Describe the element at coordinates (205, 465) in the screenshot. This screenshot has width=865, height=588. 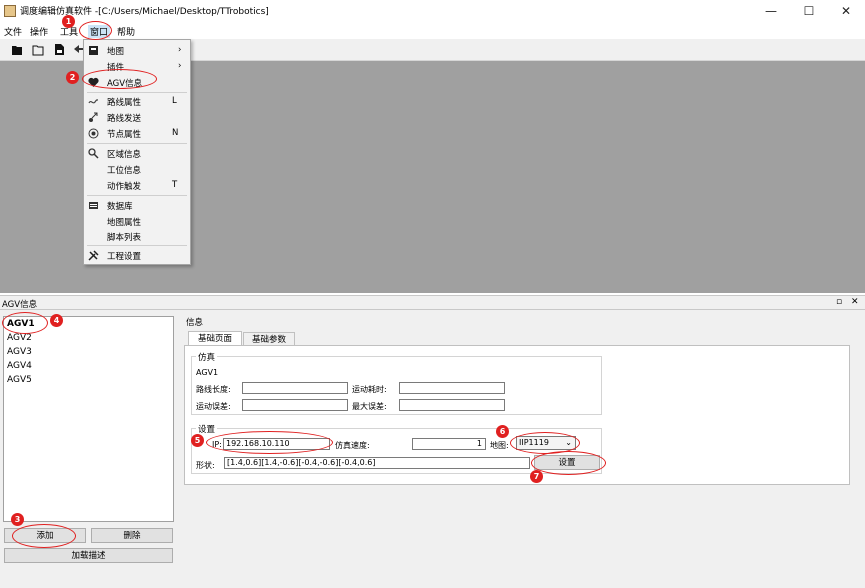
I see `shape-label: 形状:` at that location.